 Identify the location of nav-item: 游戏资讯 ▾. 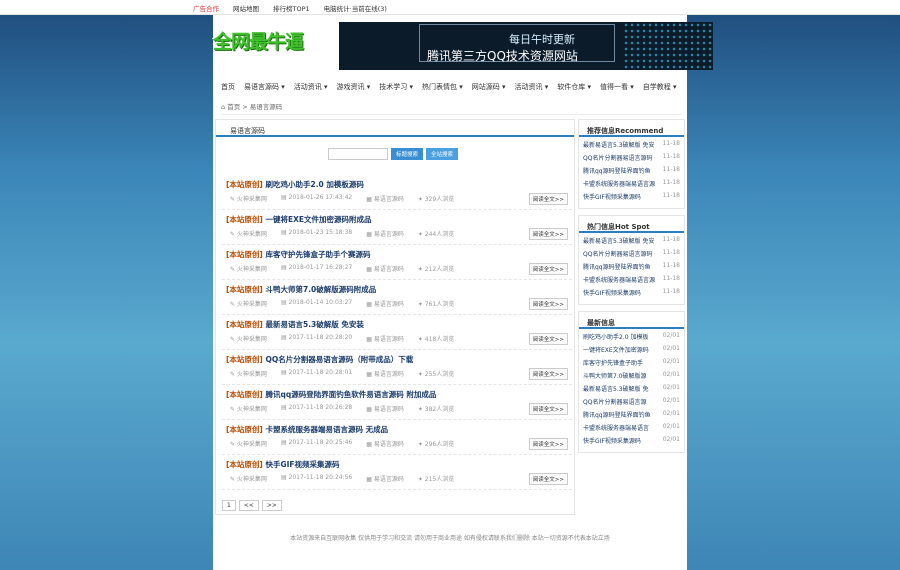
(354, 87).